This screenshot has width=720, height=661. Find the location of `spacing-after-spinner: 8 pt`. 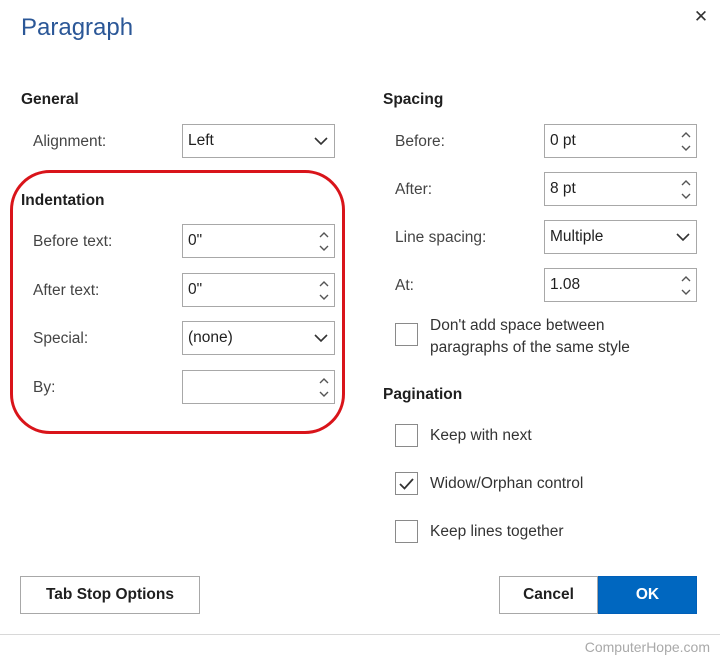

spacing-after-spinner: 8 pt is located at coordinates (620, 189).